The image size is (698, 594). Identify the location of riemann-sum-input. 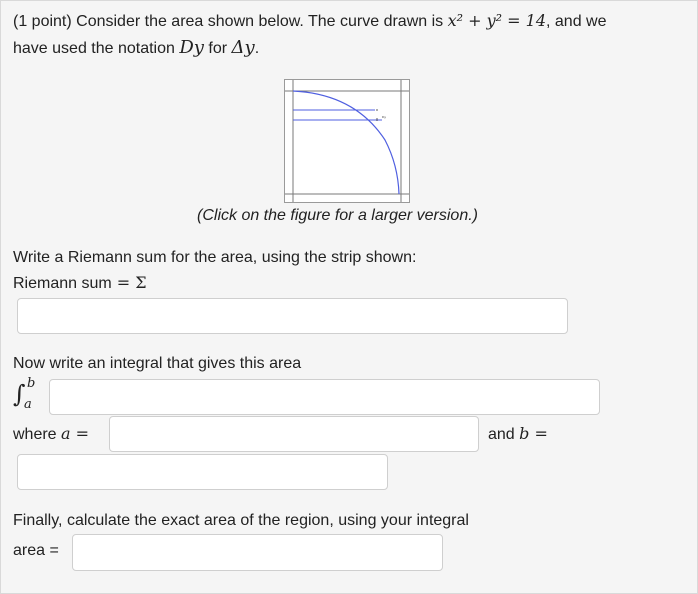
(292, 316).